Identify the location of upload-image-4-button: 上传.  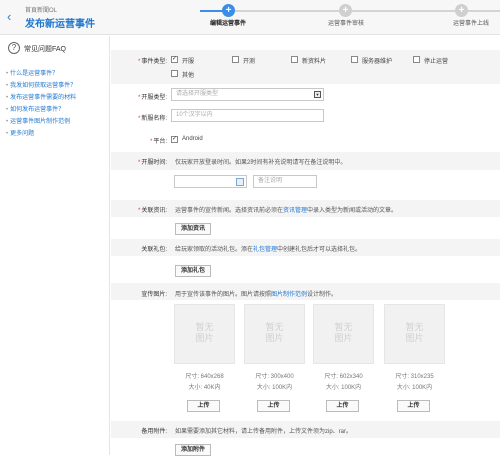
(413, 406).